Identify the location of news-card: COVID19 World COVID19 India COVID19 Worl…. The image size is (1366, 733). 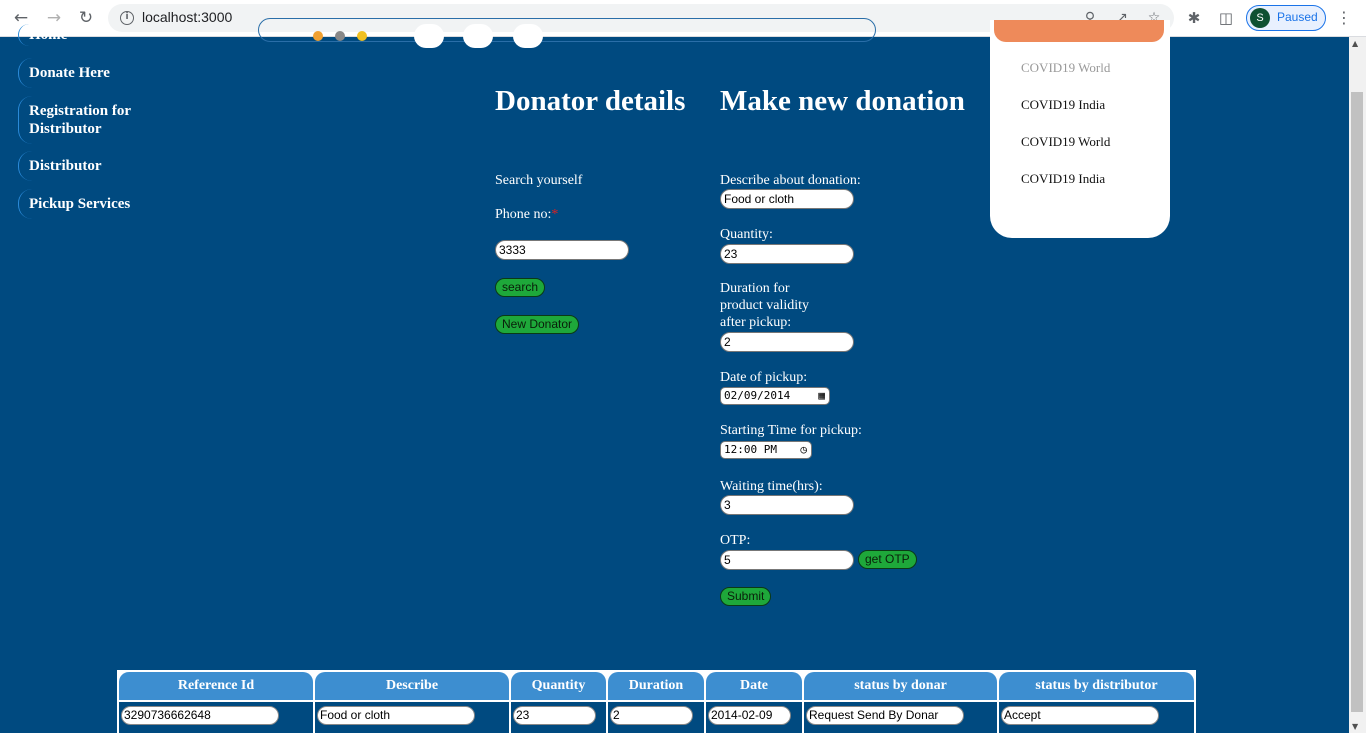
(1080, 129).